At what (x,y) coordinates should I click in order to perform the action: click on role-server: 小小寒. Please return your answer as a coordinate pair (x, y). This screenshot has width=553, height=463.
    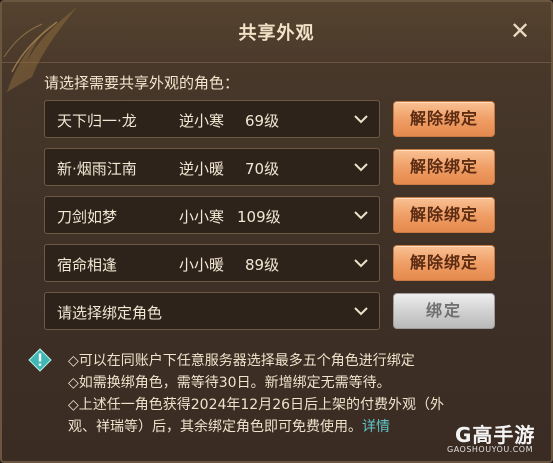
    Looking at the image, I should click on (202, 217).